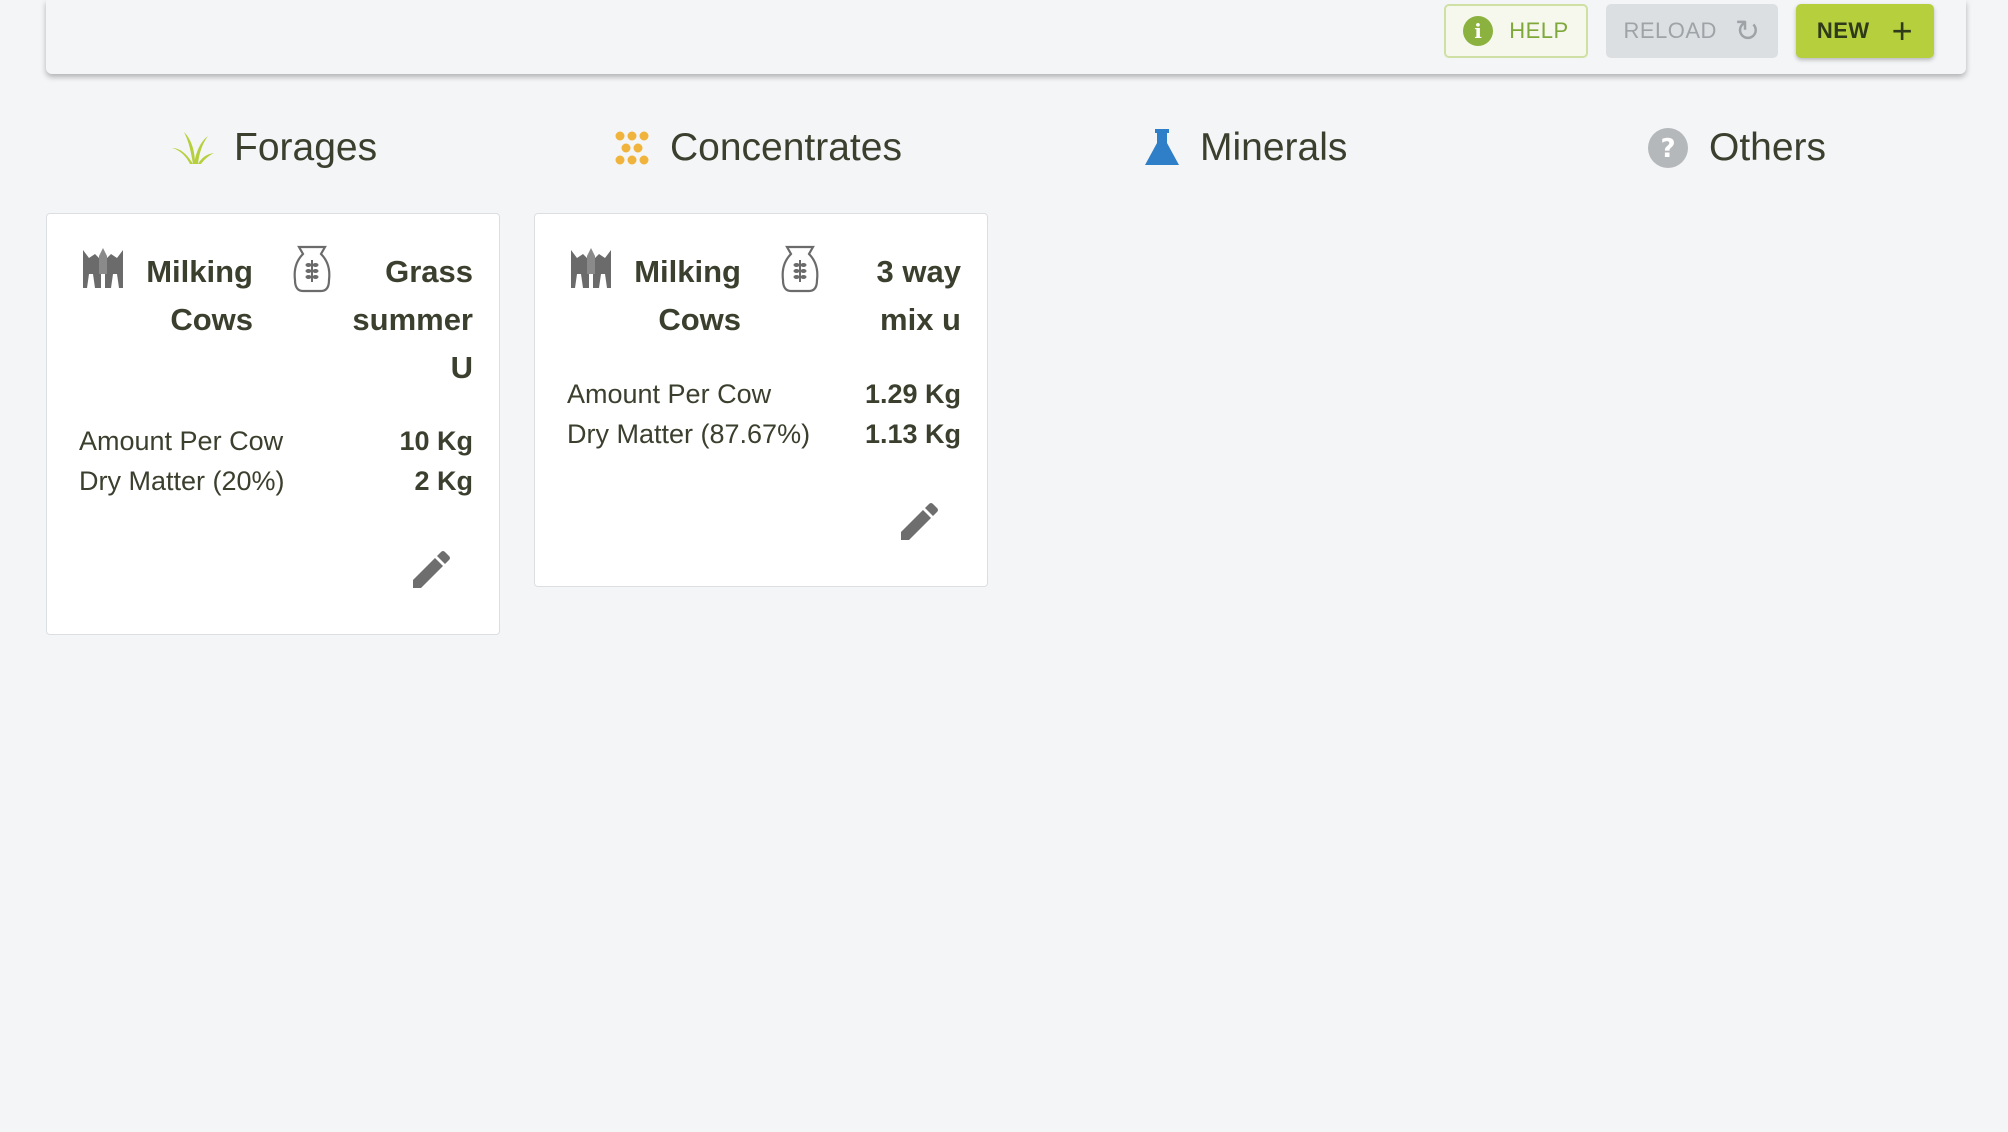 Image resolution: width=2008 pixels, height=1132 pixels. I want to click on row-value: 2 Kg, so click(443, 481).